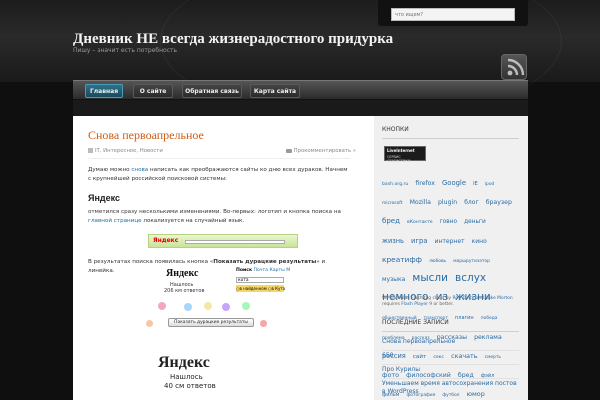 The height and width of the screenshot is (400, 600). I want to click on tag-link: жизнь, so click(393, 241).